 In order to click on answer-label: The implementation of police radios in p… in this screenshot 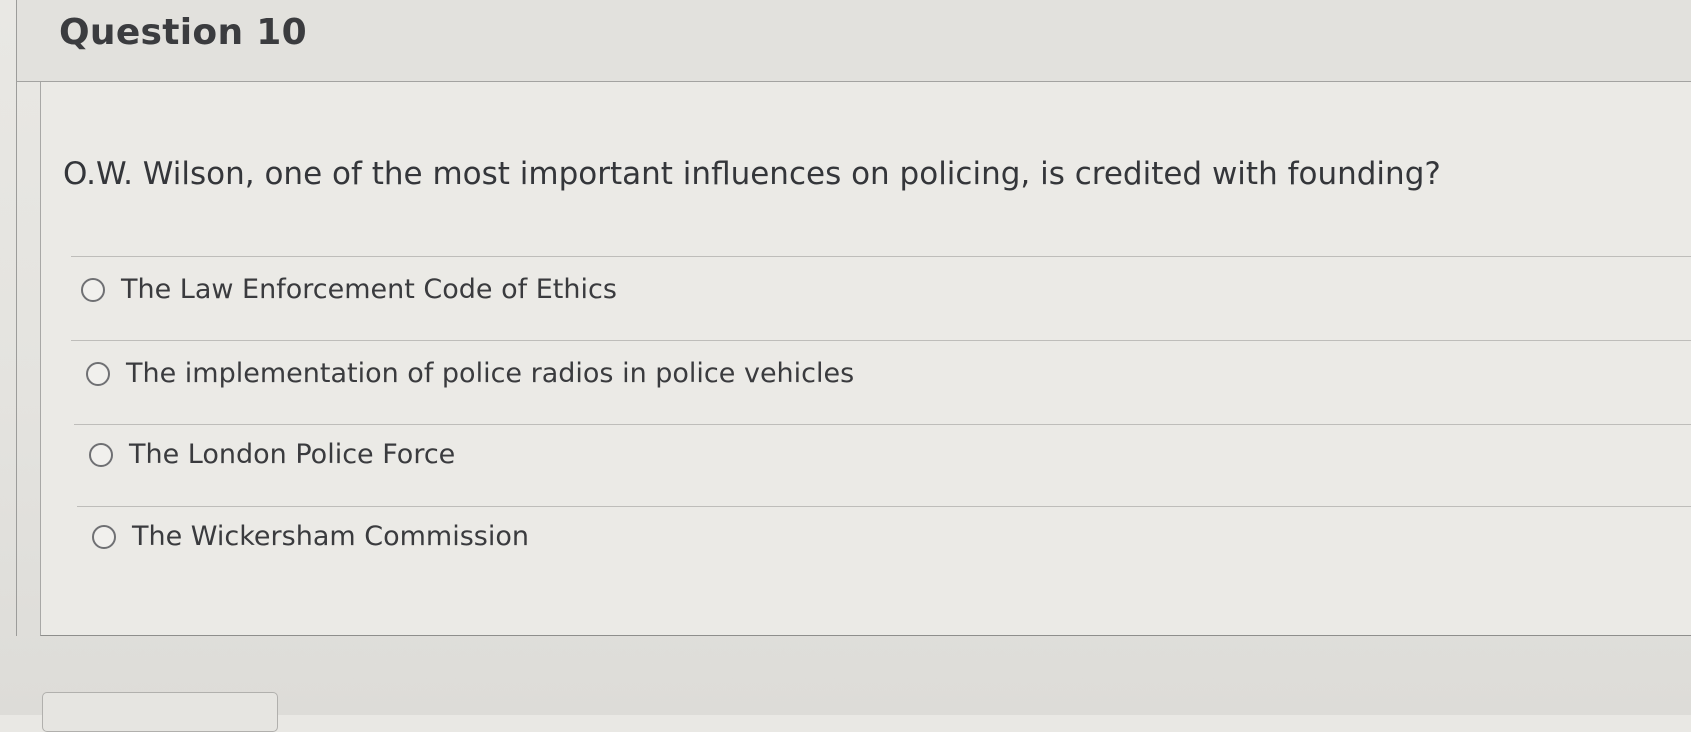, I will do `click(490, 373)`.